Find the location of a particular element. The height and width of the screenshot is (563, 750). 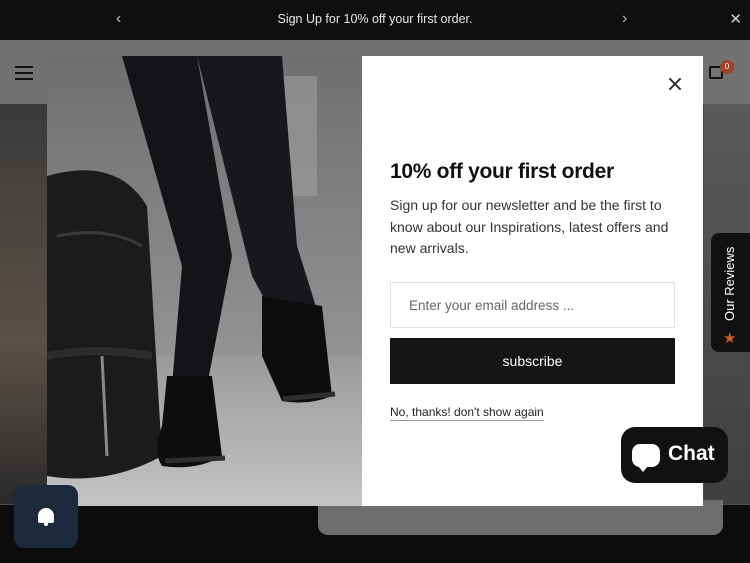

reviews-tab: Our Reviews ★ is located at coordinates (730, 292).